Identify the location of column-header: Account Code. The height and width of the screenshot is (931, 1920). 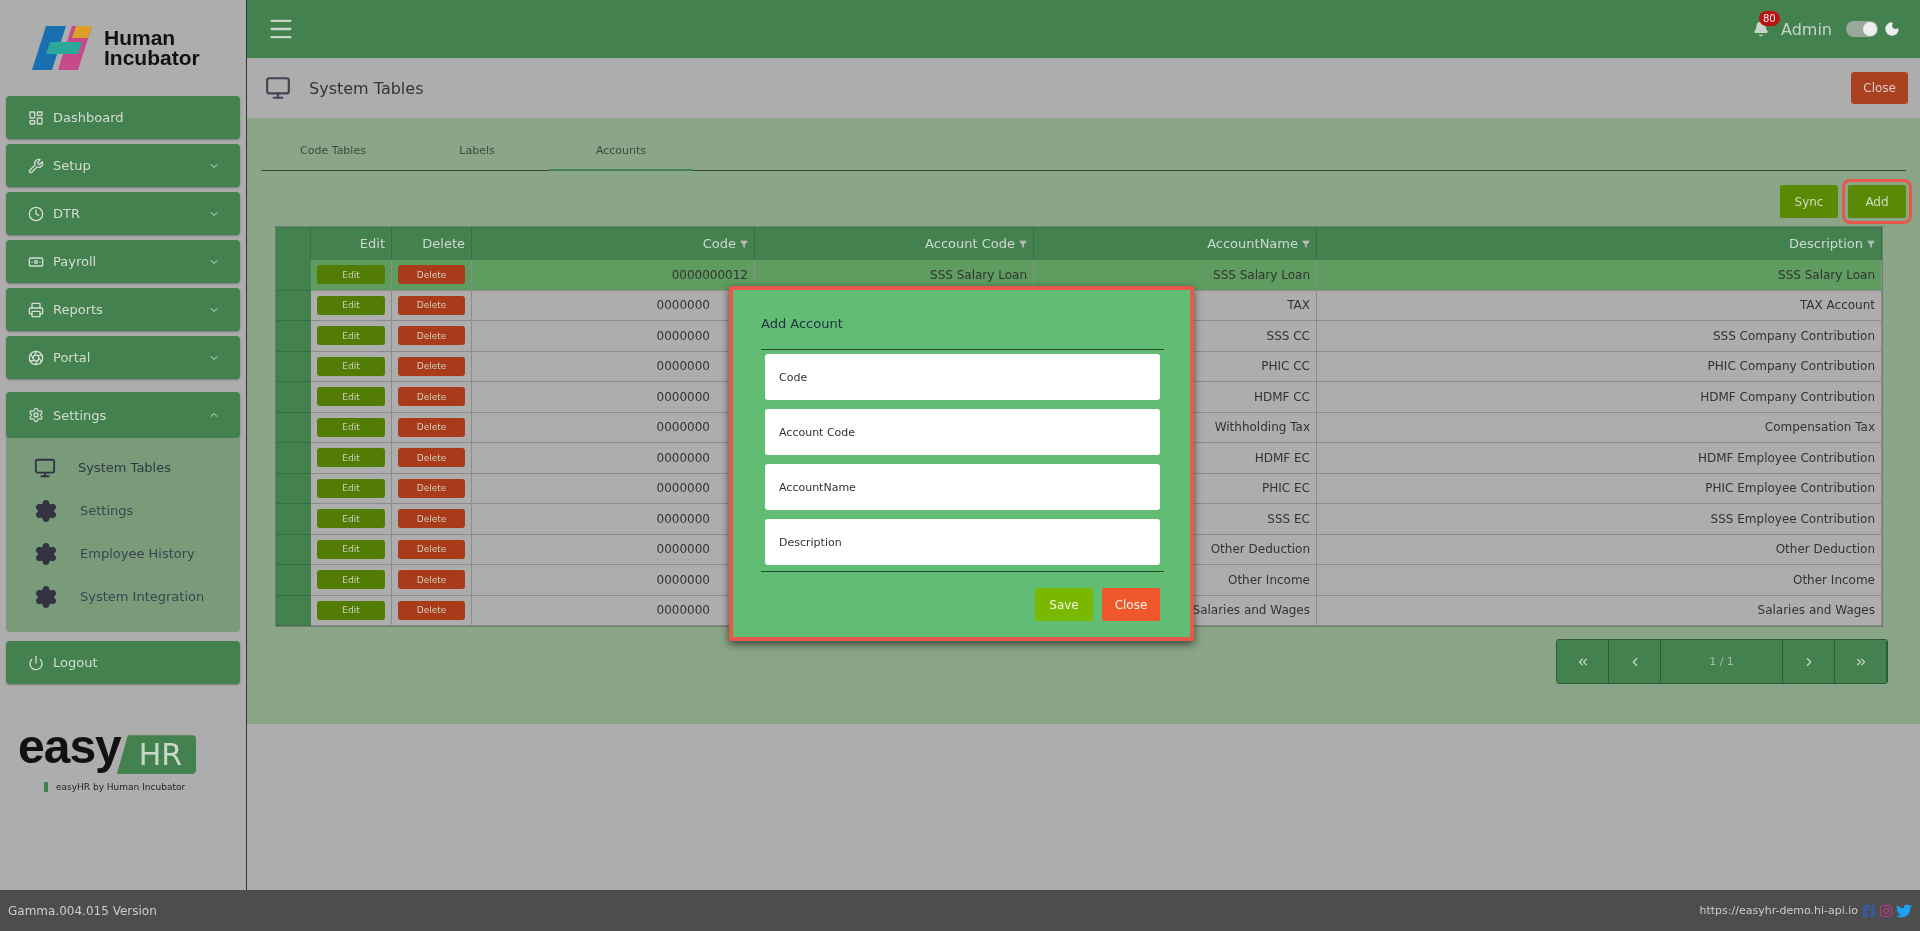
(894, 243).